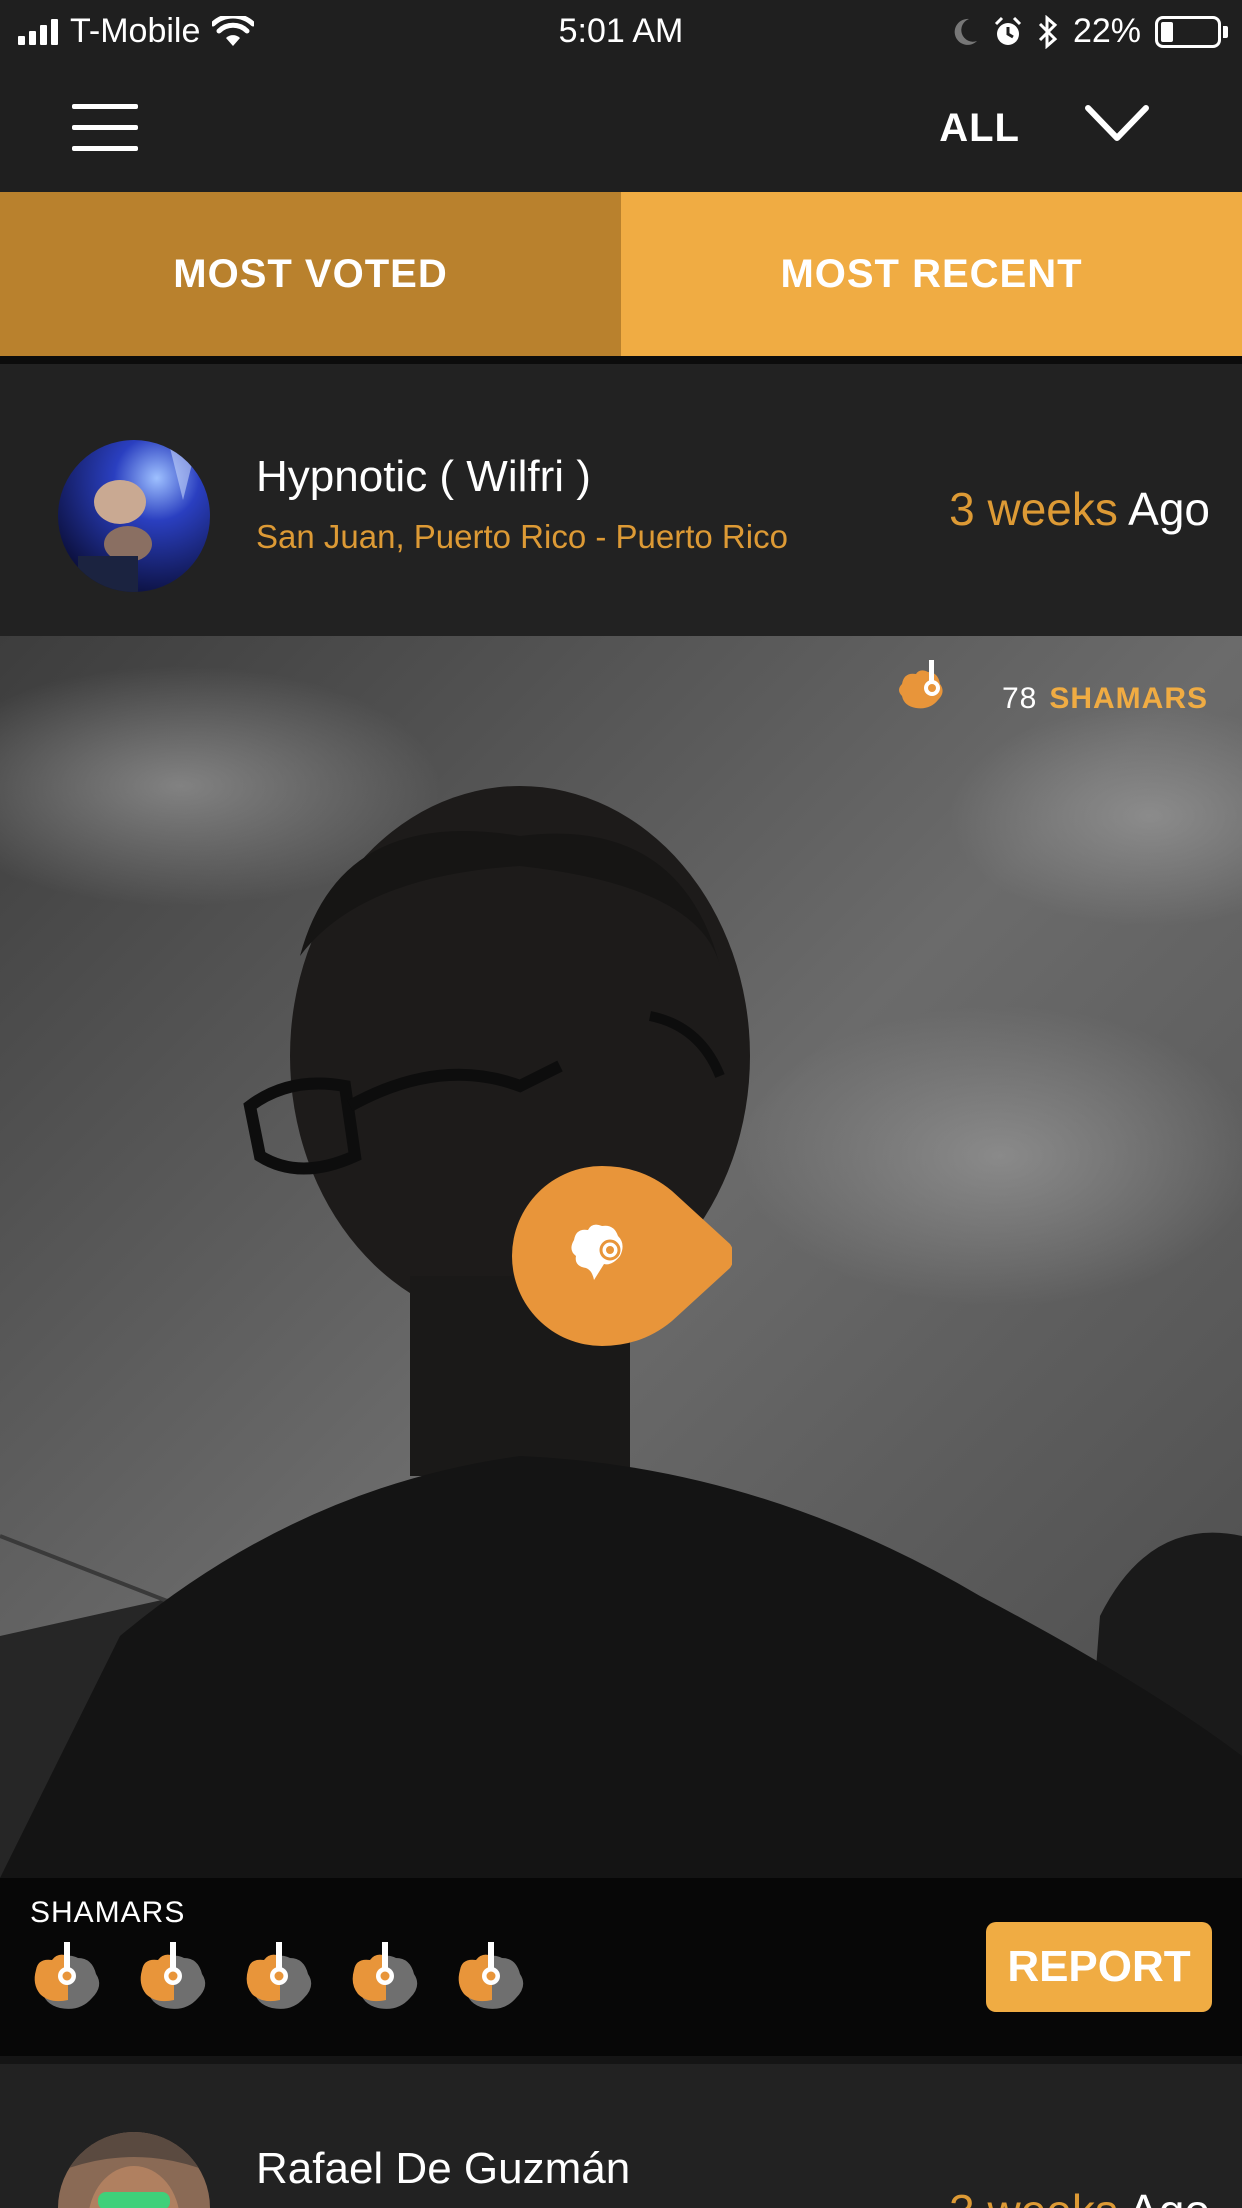 The image size is (1242, 2208). Describe the element at coordinates (931, 274) in the screenshot. I see `tab-most-recent: MOST RECENT` at that location.